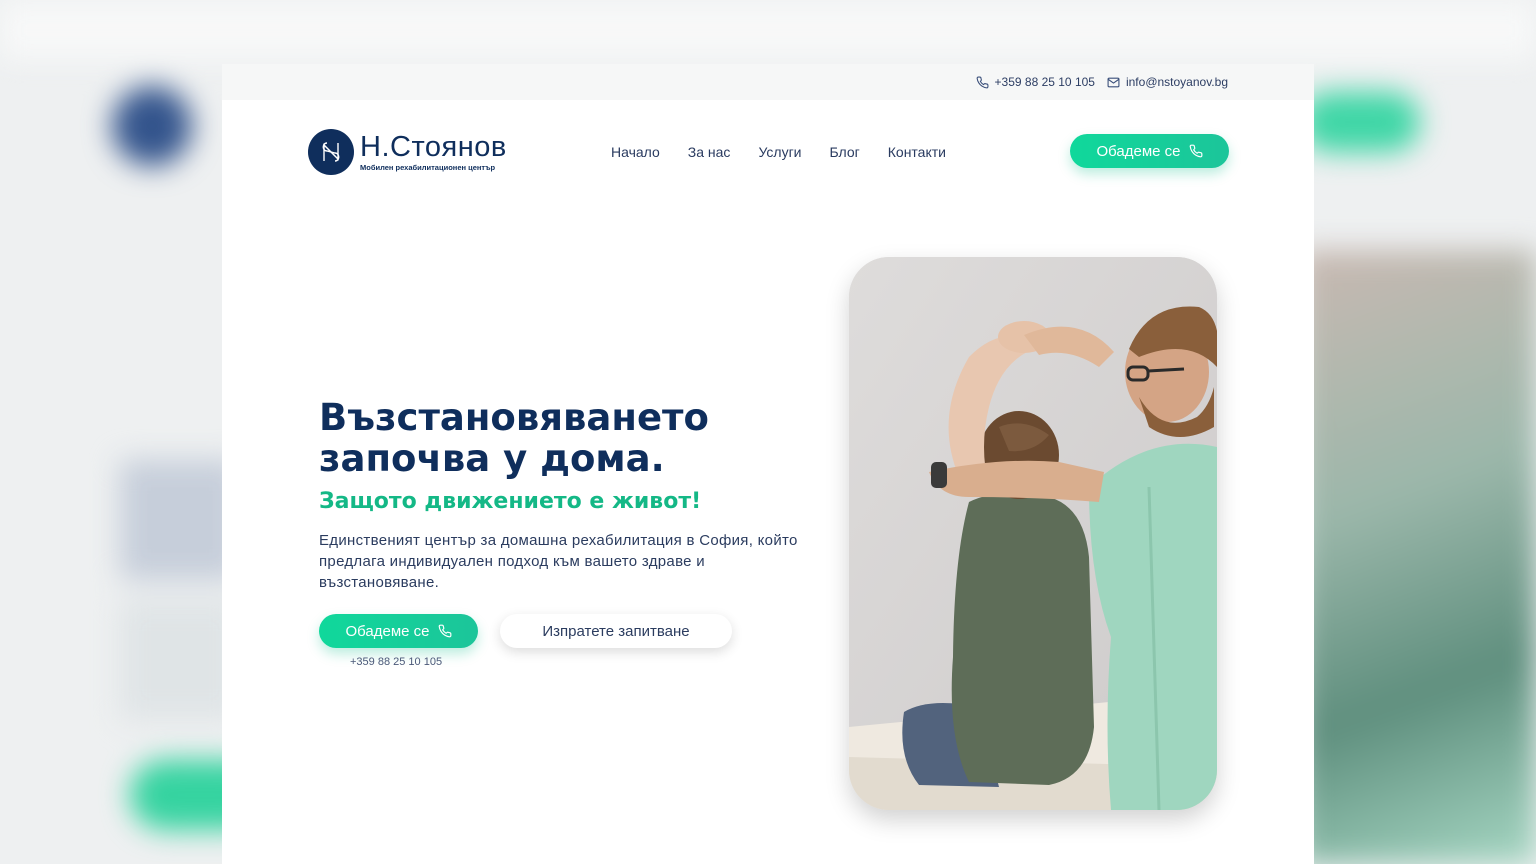 Image resolution: width=1536 pixels, height=864 pixels. I want to click on nav-item-home: Начало, so click(635, 152).